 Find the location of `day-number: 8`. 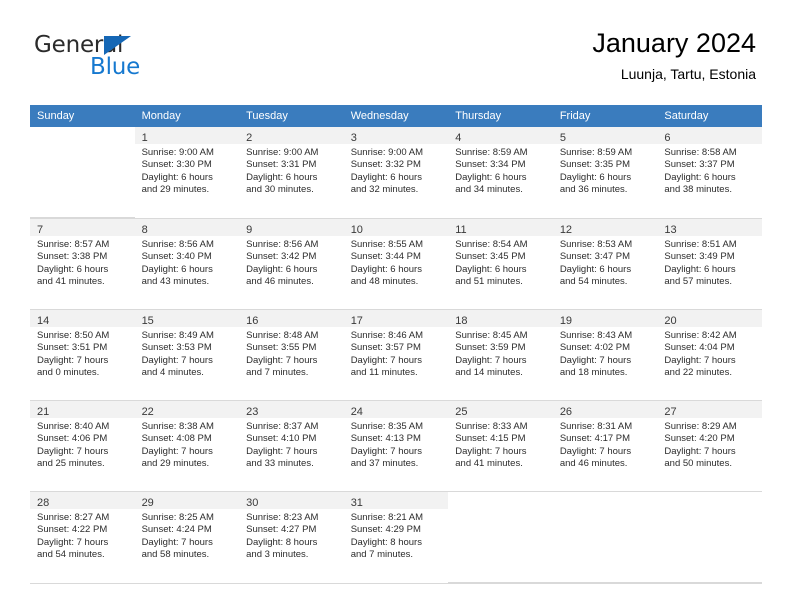

day-number: 8 is located at coordinates (144, 230).